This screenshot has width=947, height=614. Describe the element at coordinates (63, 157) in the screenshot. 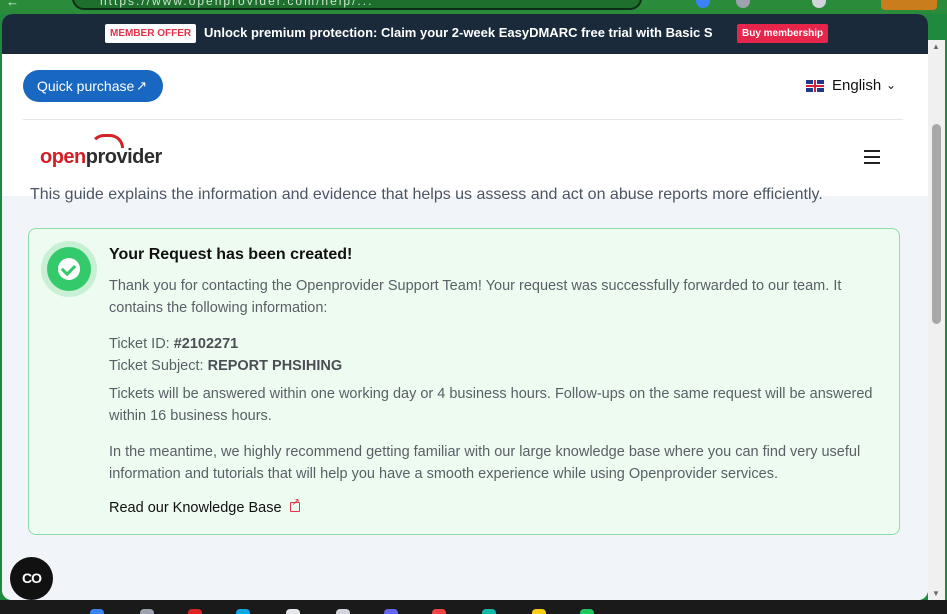

I see `logo-open-text: open` at that location.